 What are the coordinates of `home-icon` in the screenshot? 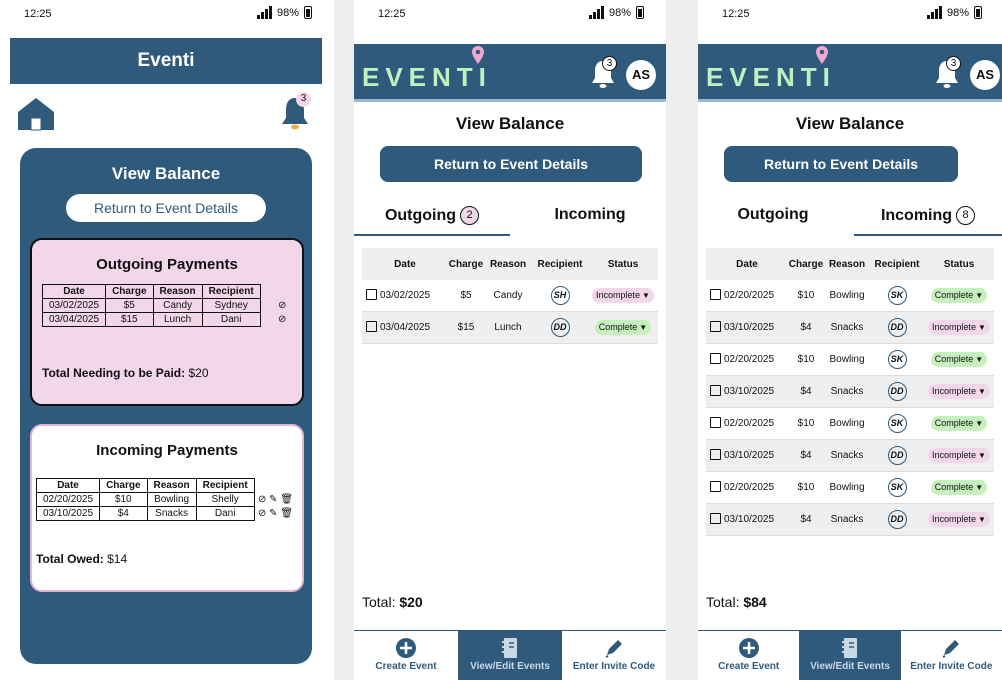 It's located at (36, 114).